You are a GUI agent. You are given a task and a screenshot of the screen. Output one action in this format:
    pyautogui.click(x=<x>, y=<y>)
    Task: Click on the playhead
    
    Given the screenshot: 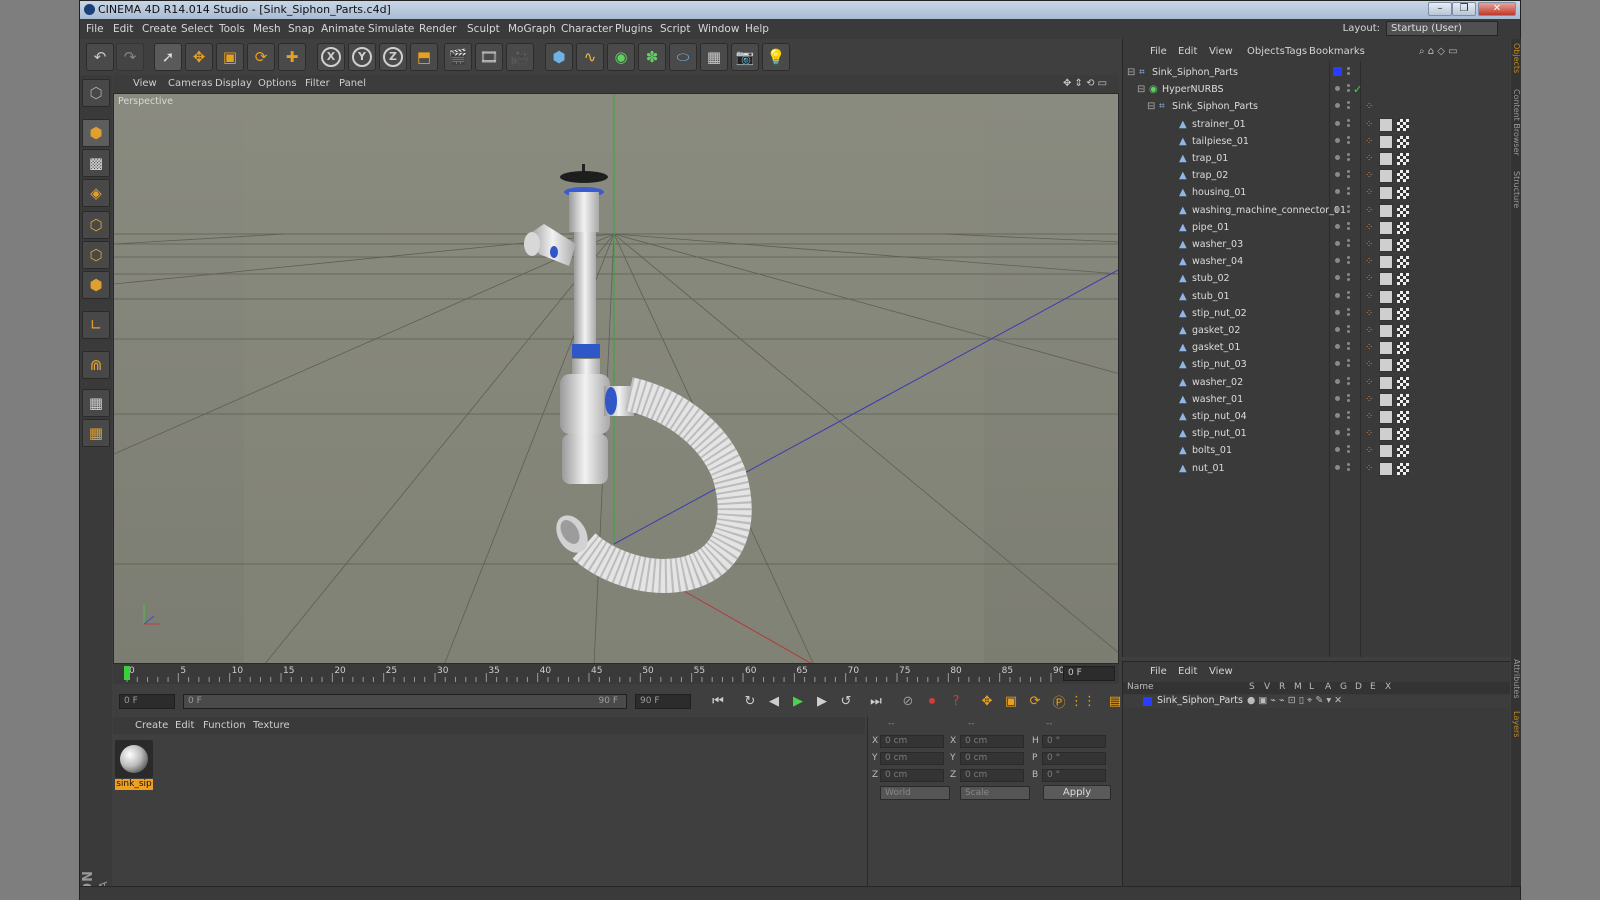 What is the action you would take?
    pyautogui.click(x=127, y=673)
    